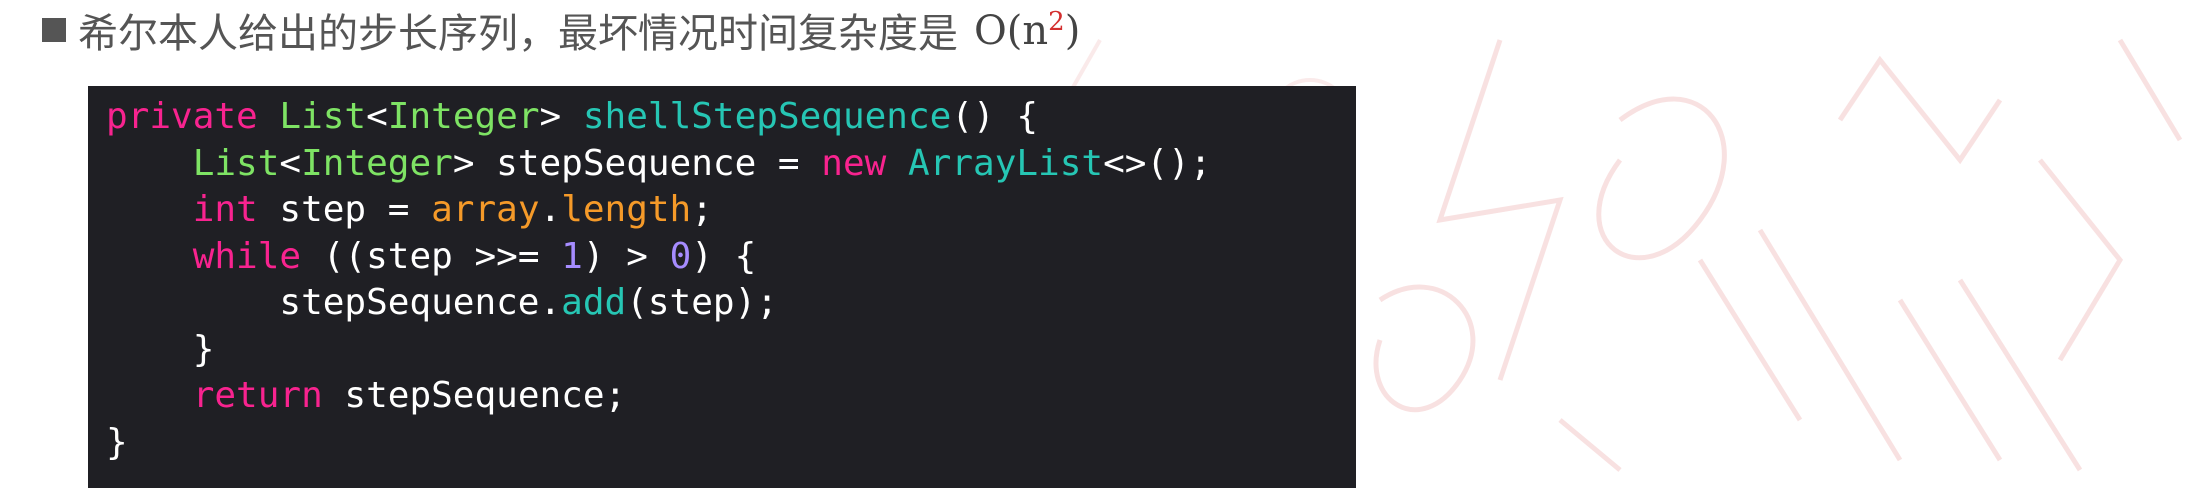 The height and width of the screenshot is (496, 2196). I want to click on code-token: ((step >>=, so click(431, 256).